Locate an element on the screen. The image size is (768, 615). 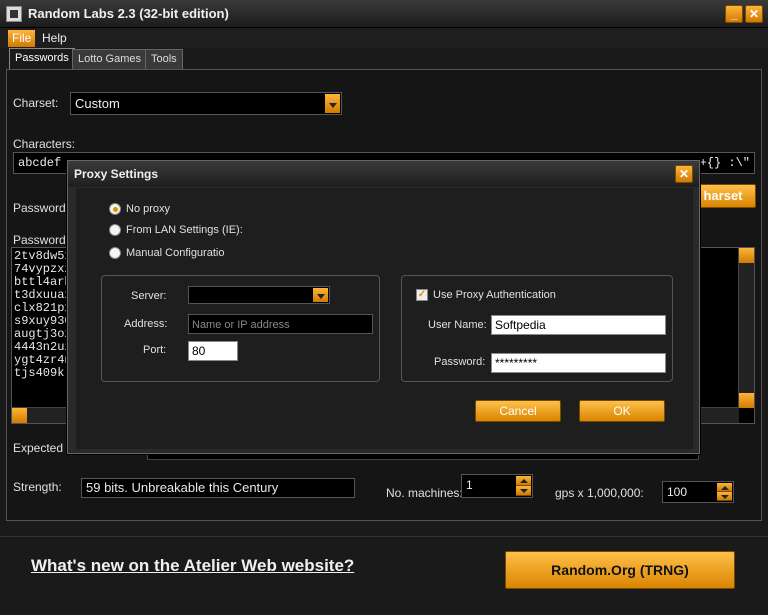
password-input: ********* is located at coordinates (578, 363).